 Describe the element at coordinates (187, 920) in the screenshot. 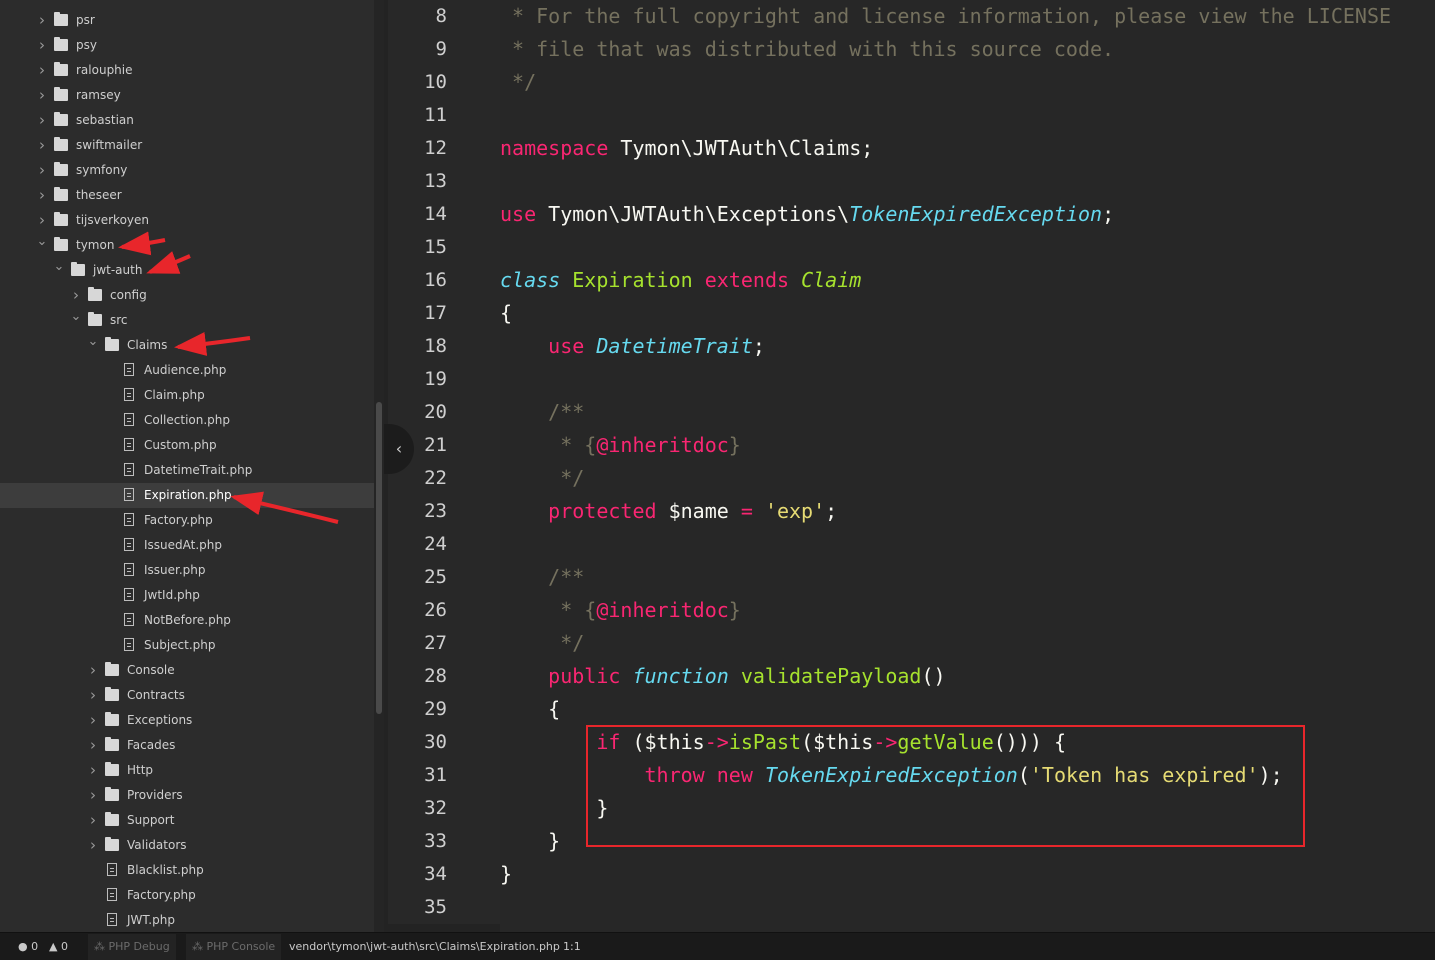

I see `tree-file: JWT.php` at that location.